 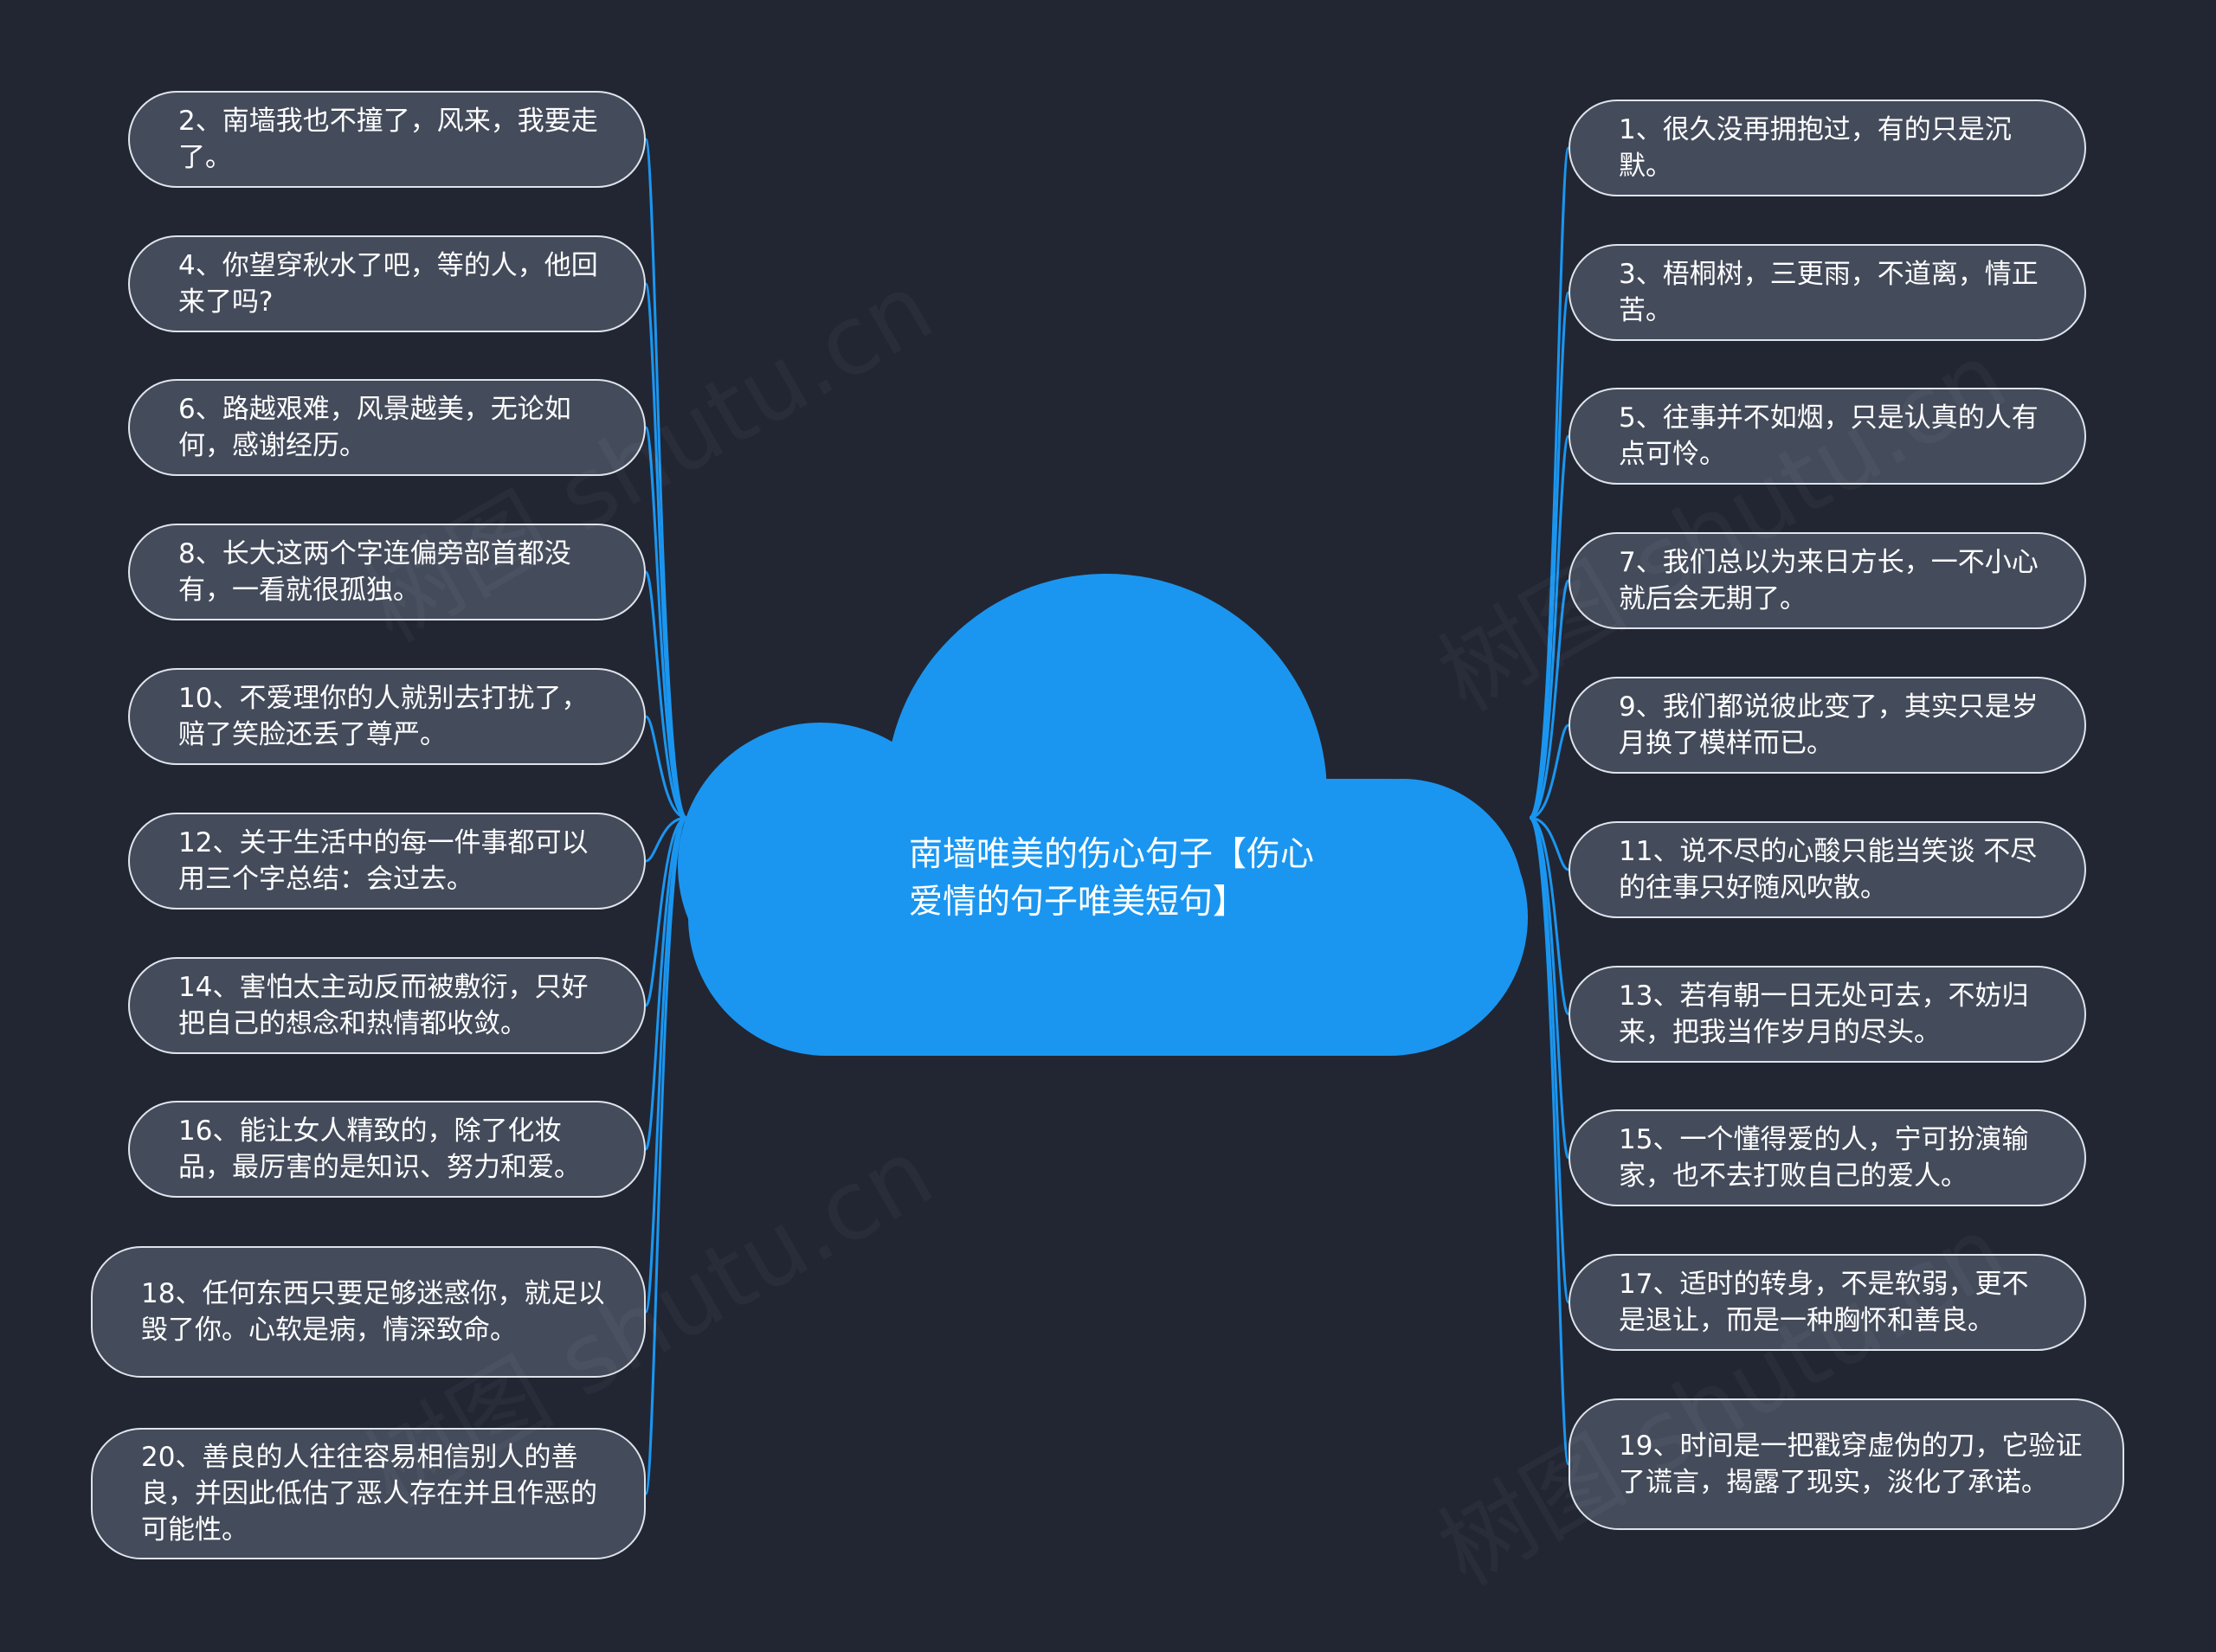 What do you see at coordinates (1824, 1014) in the screenshot?
I see `branch-text: 13、若有朝一日无处可去，不妨归来，把我当作岁月的尽头。` at bounding box center [1824, 1014].